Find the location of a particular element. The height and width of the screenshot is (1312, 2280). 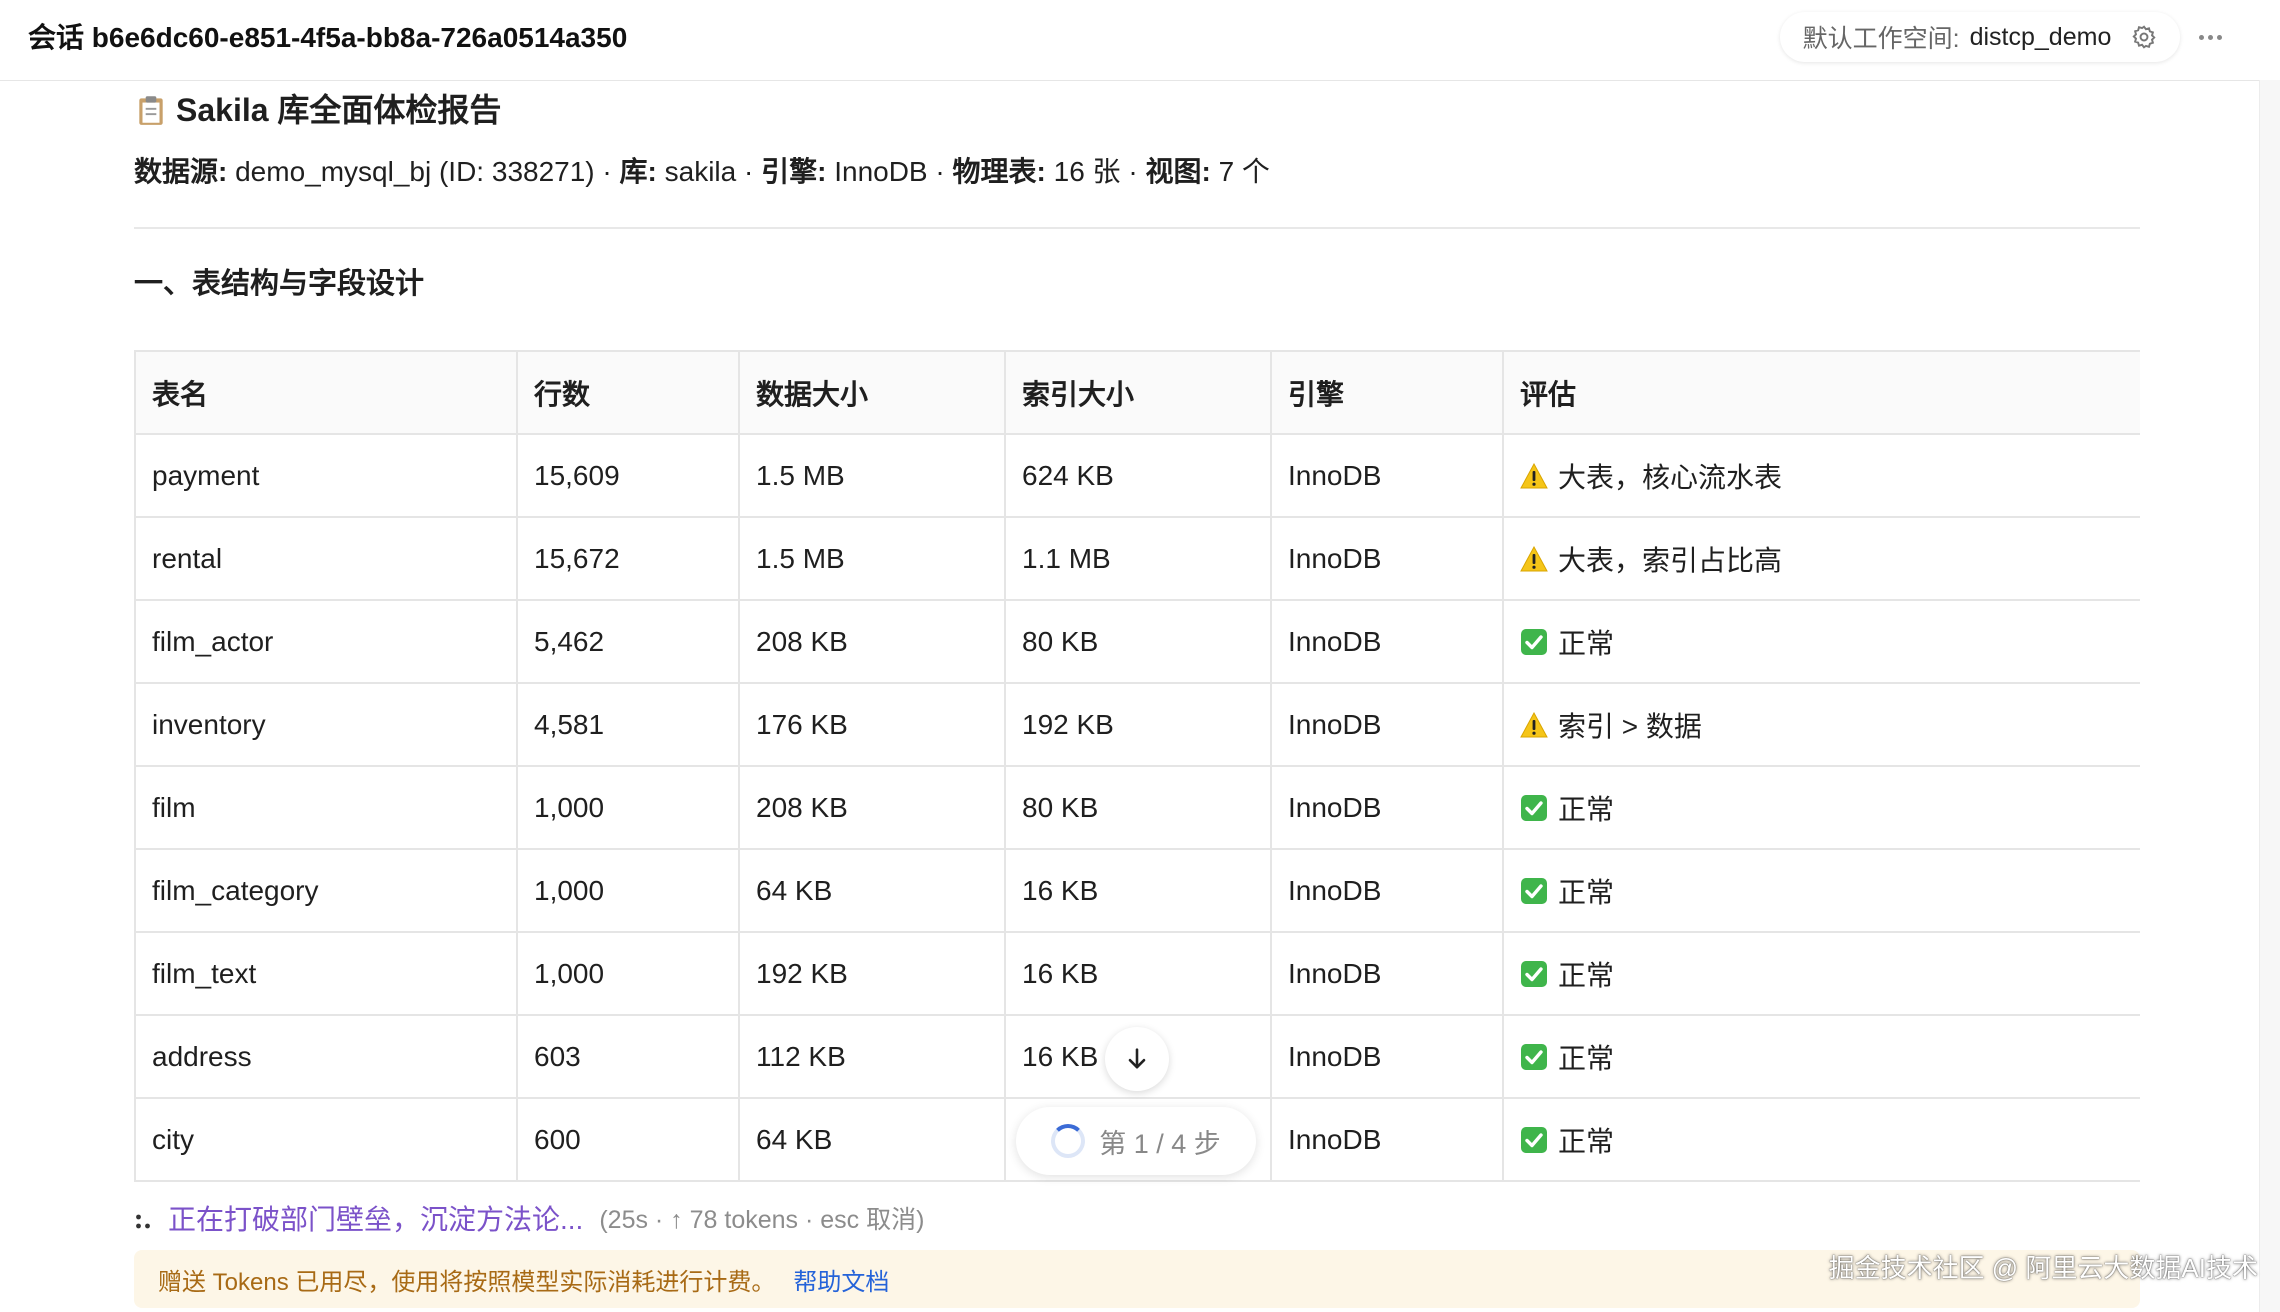

cell-index-size: 80 KB is located at coordinates (1138, 641).